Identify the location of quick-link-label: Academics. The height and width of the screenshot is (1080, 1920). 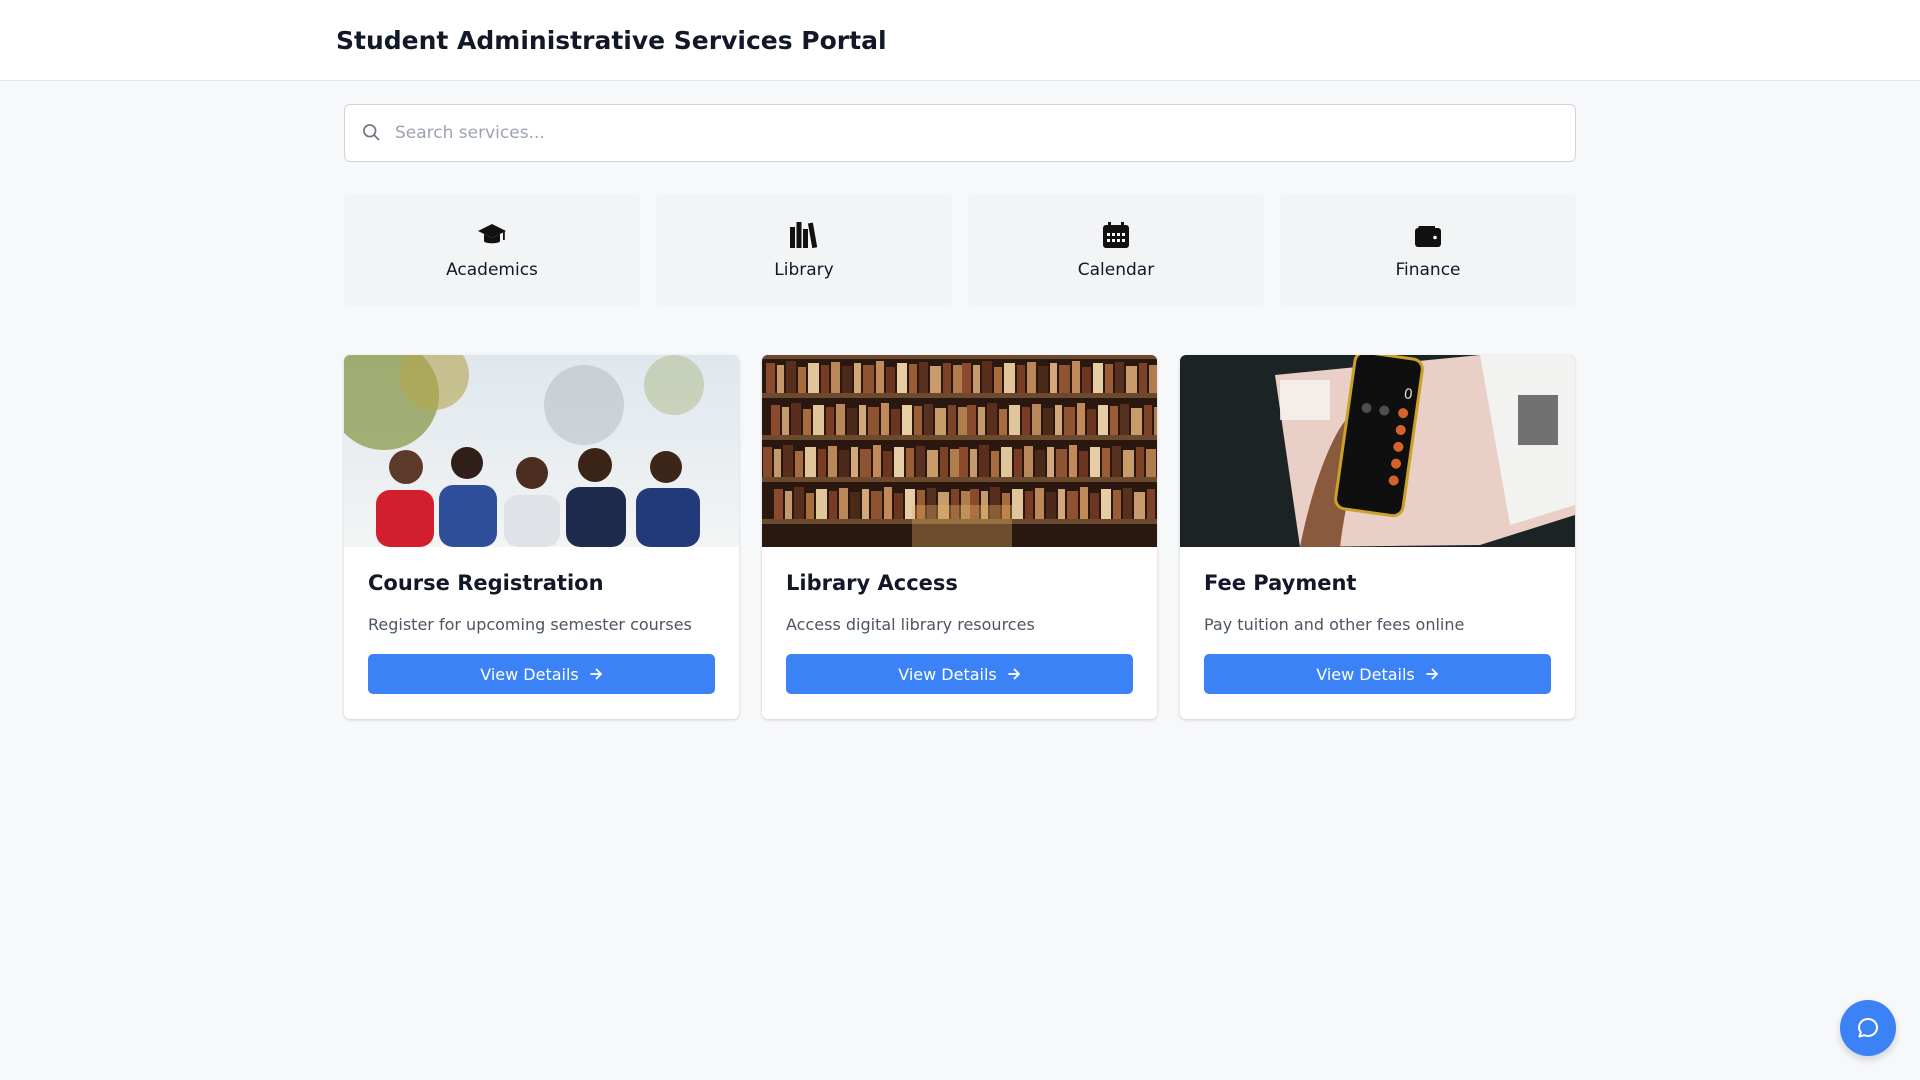
(492, 270).